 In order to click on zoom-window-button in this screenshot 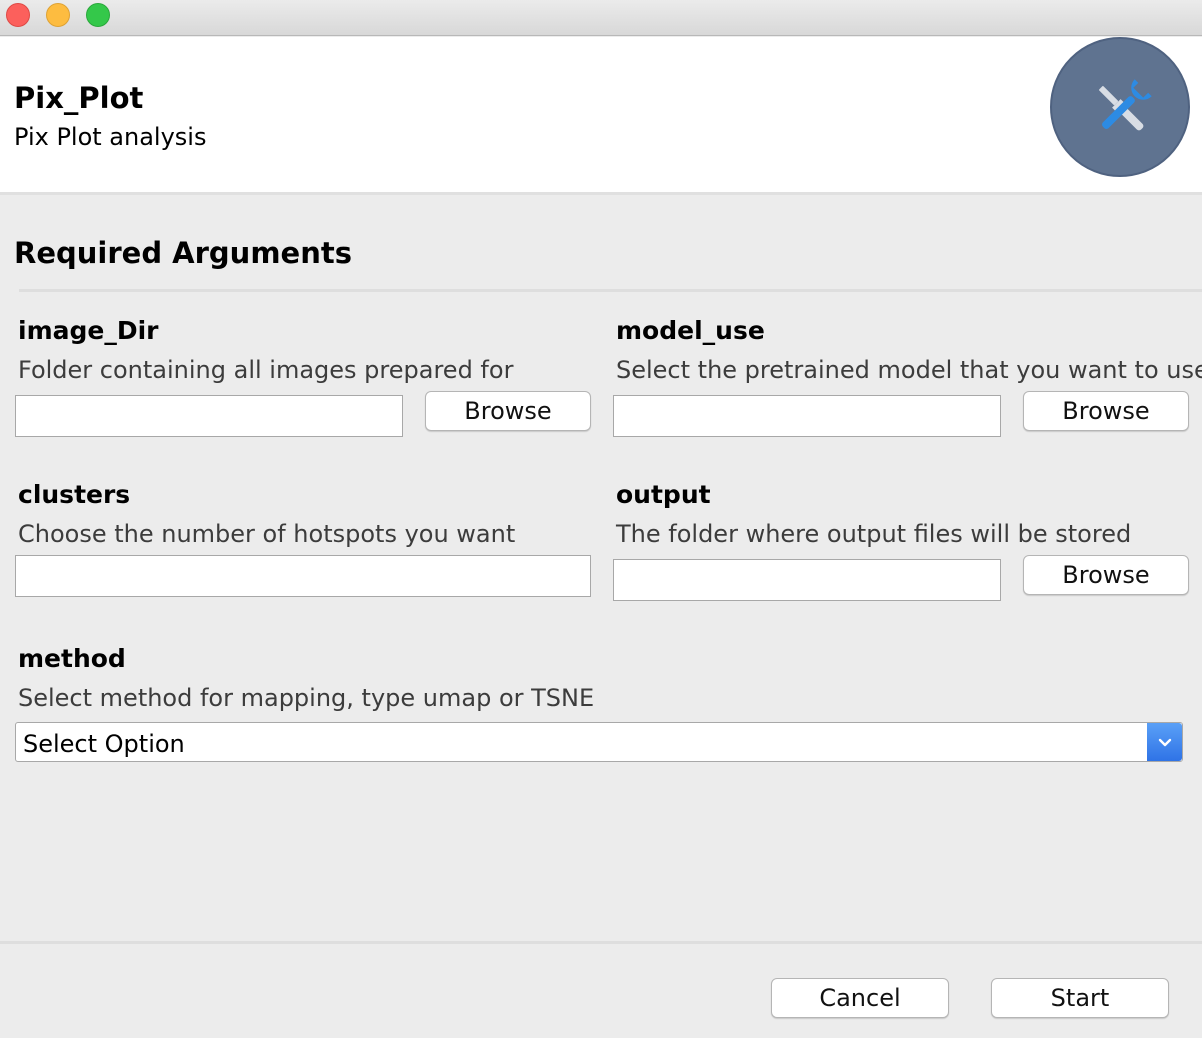, I will do `click(98, 15)`.